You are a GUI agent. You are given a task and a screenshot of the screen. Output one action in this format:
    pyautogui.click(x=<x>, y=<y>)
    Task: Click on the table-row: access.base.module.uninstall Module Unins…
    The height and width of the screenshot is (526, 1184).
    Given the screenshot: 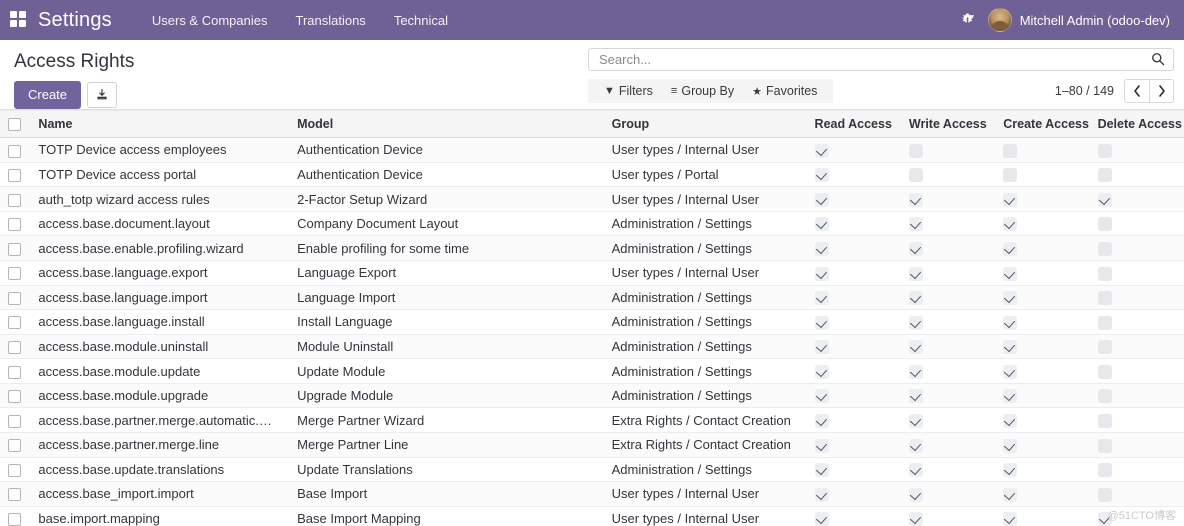 What is the action you would take?
    pyautogui.click(x=592, y=347)
    